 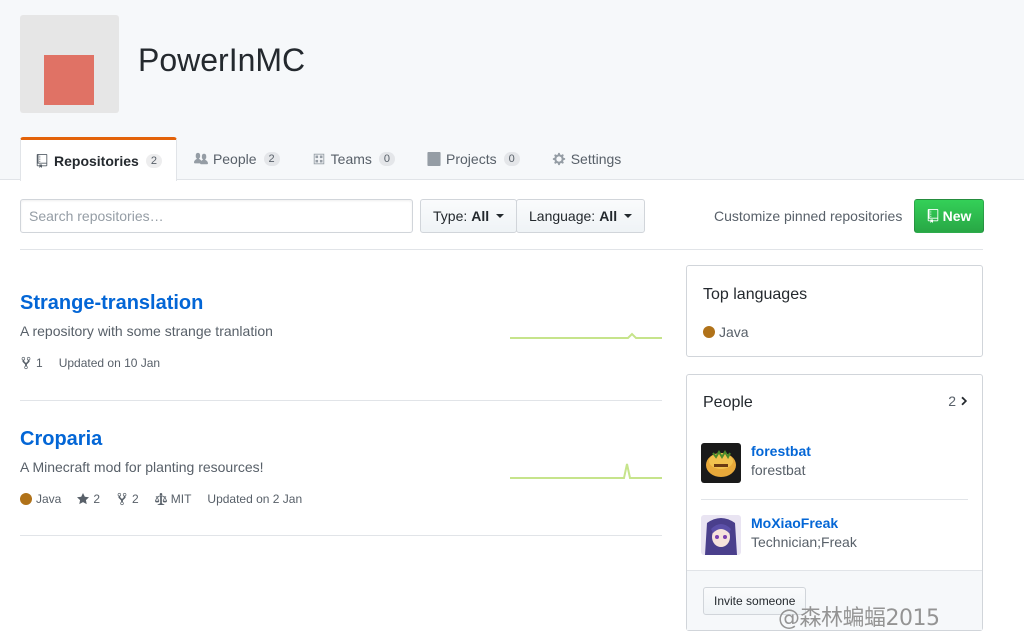 I want to click on tab-label: Teams, so click(x=351, y=159).